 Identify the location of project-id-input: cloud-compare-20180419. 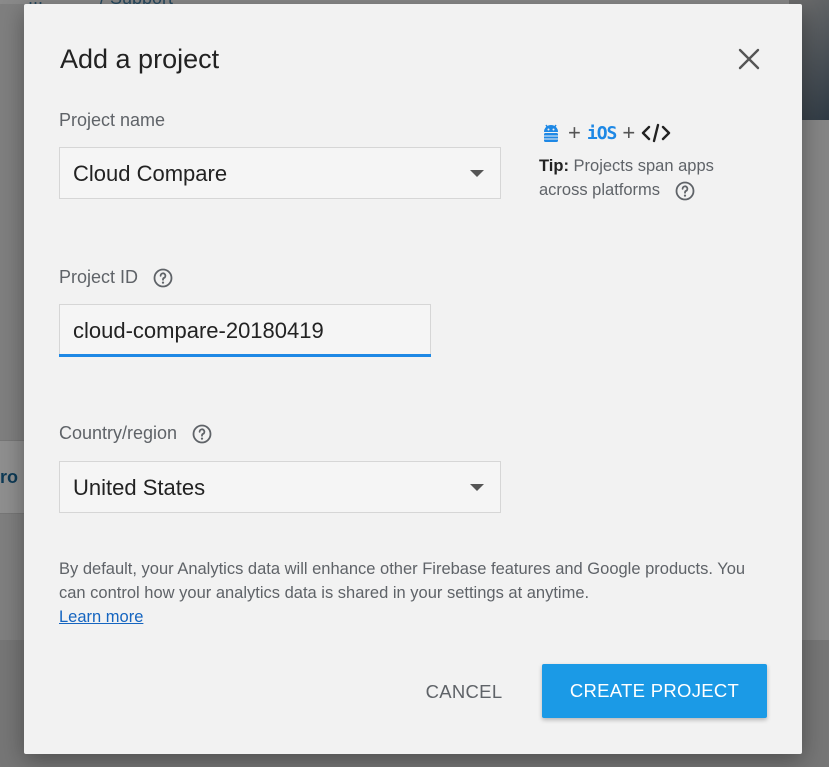
(245, 330).